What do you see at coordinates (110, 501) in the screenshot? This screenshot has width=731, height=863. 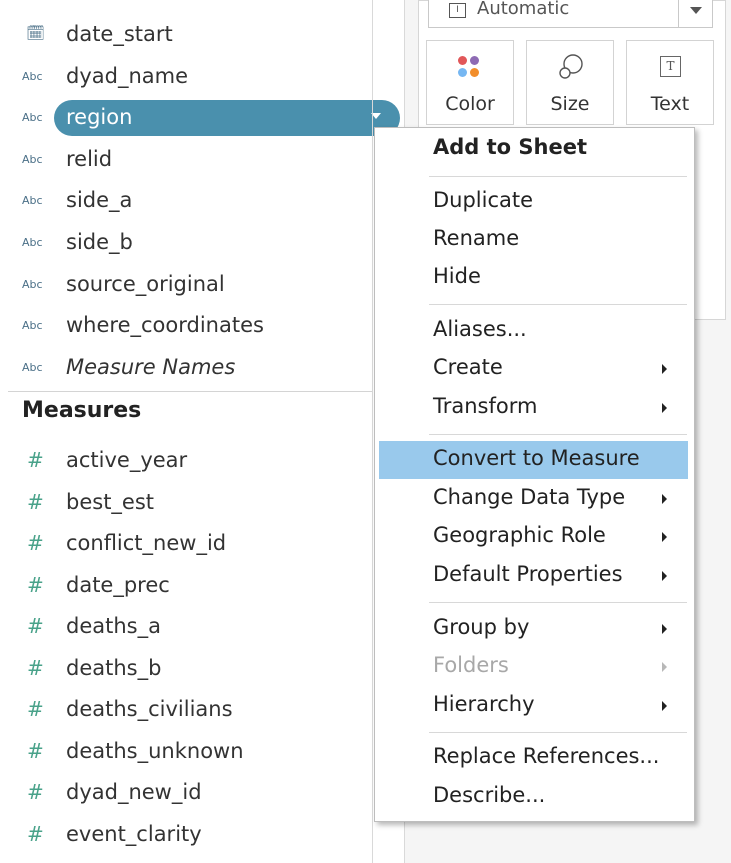 I see `field-label: best_est` at bounding box center [110, 501].